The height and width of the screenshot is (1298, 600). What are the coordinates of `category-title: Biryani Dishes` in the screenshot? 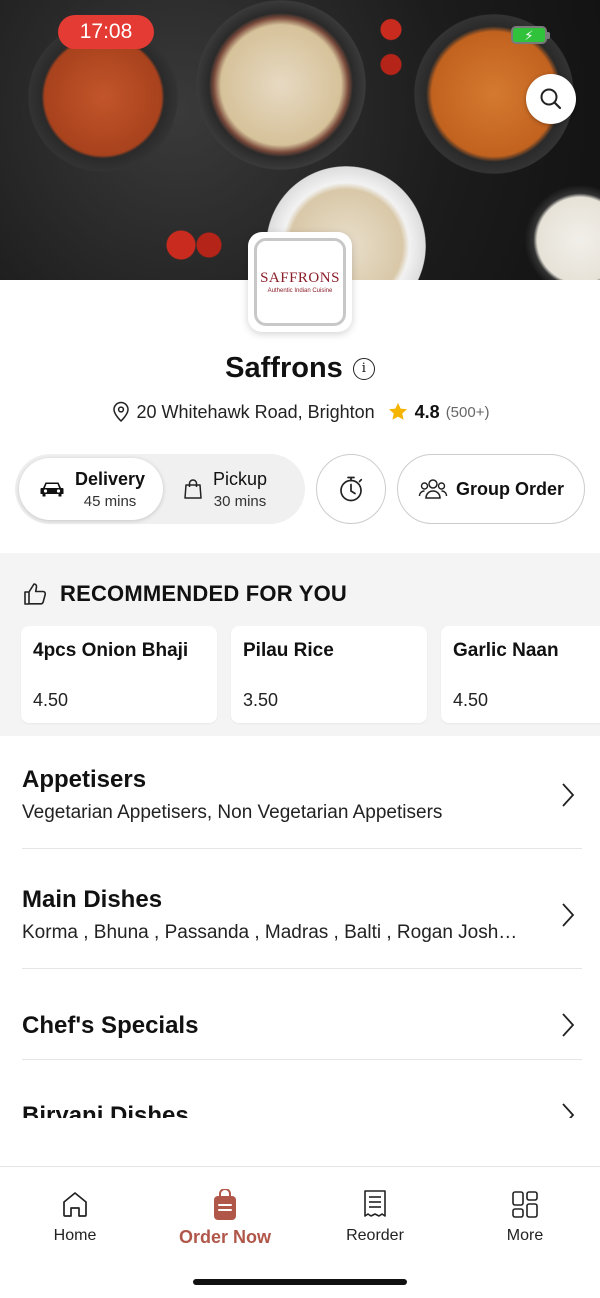 It's located at (105, 1110).